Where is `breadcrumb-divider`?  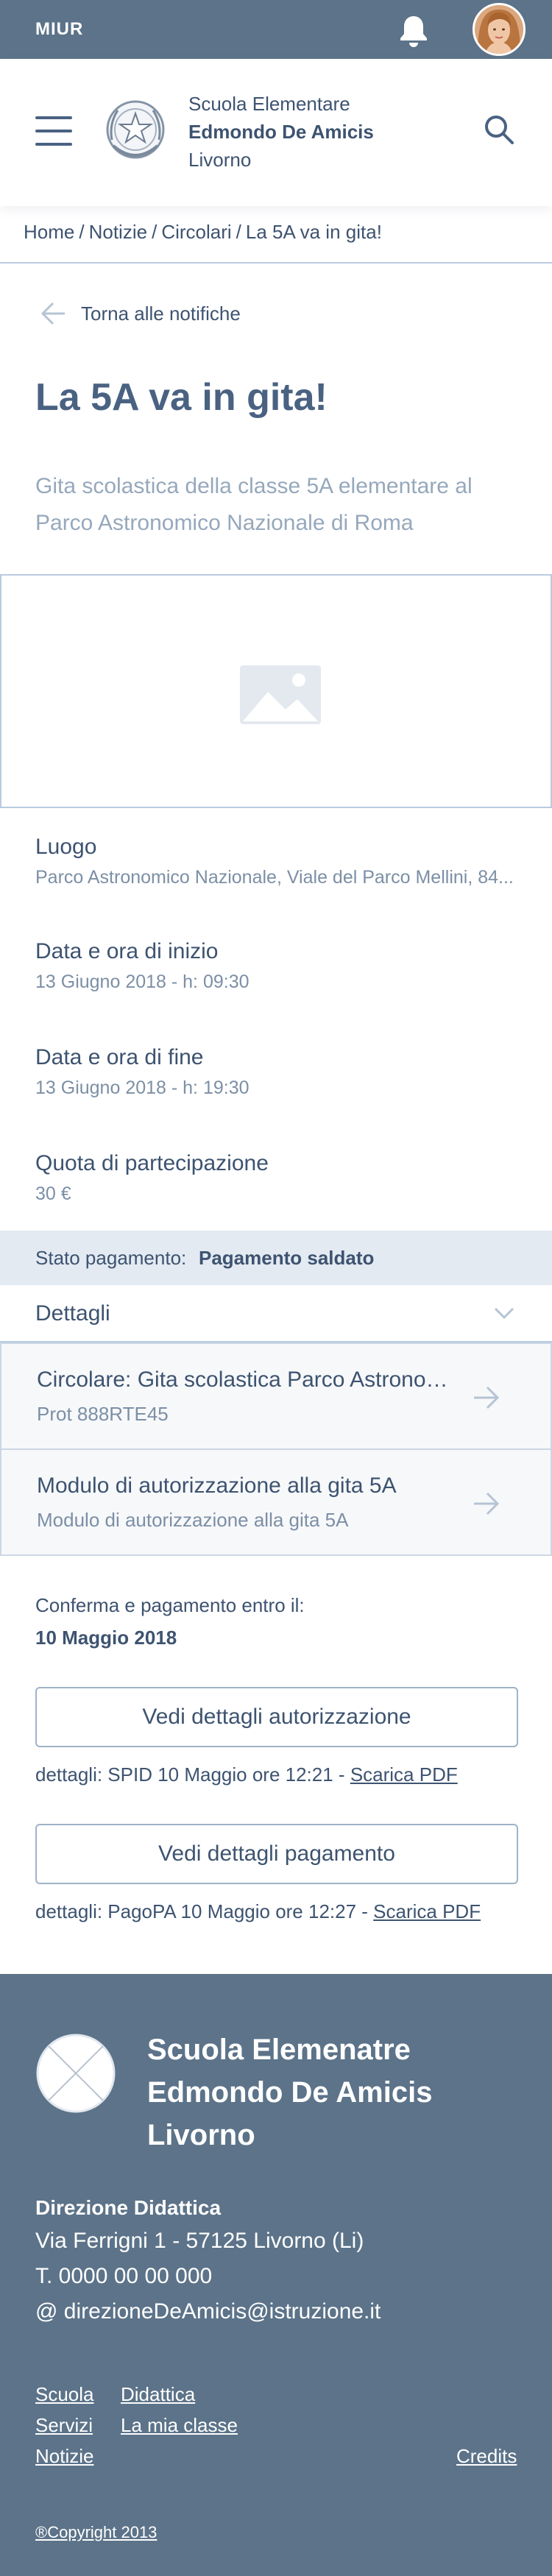 breadcrumb-divider is located at coordinates (276, 262).